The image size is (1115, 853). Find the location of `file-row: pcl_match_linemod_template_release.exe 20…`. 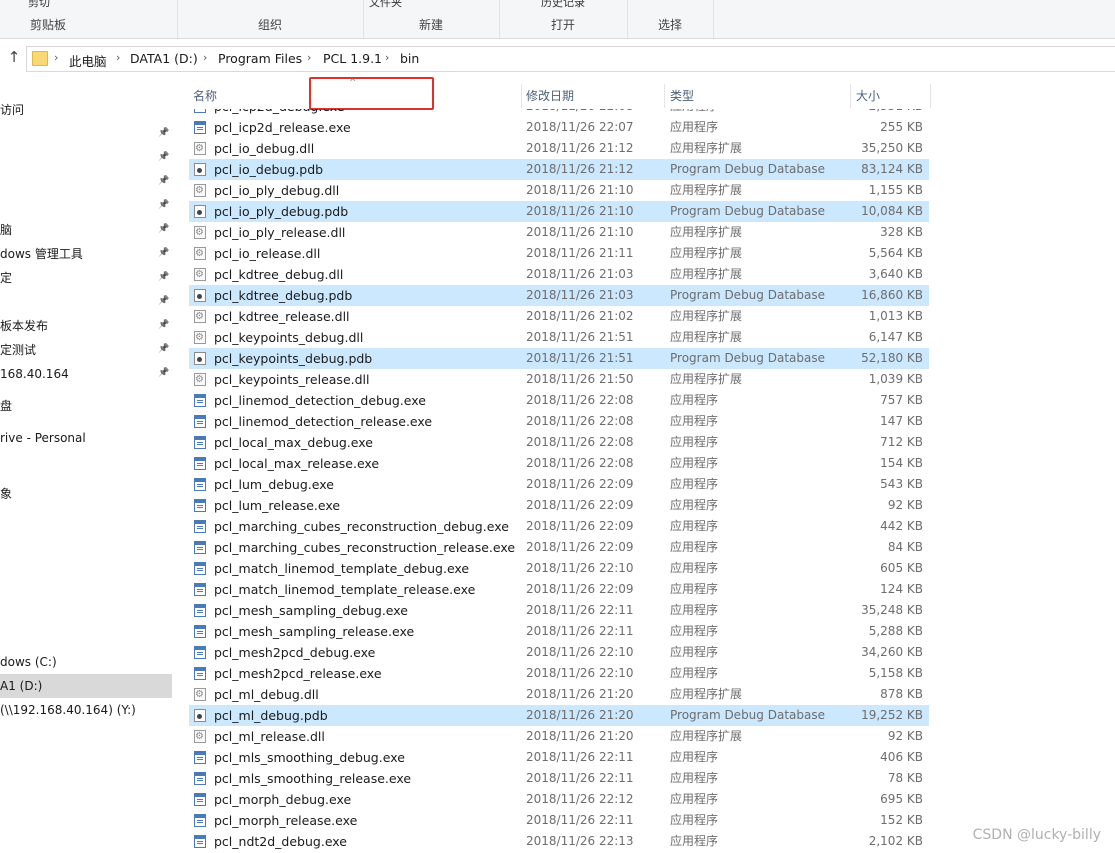

file-row: pcl_match_linemod_template_release.exe 20… is located at coordinates (559, 589).